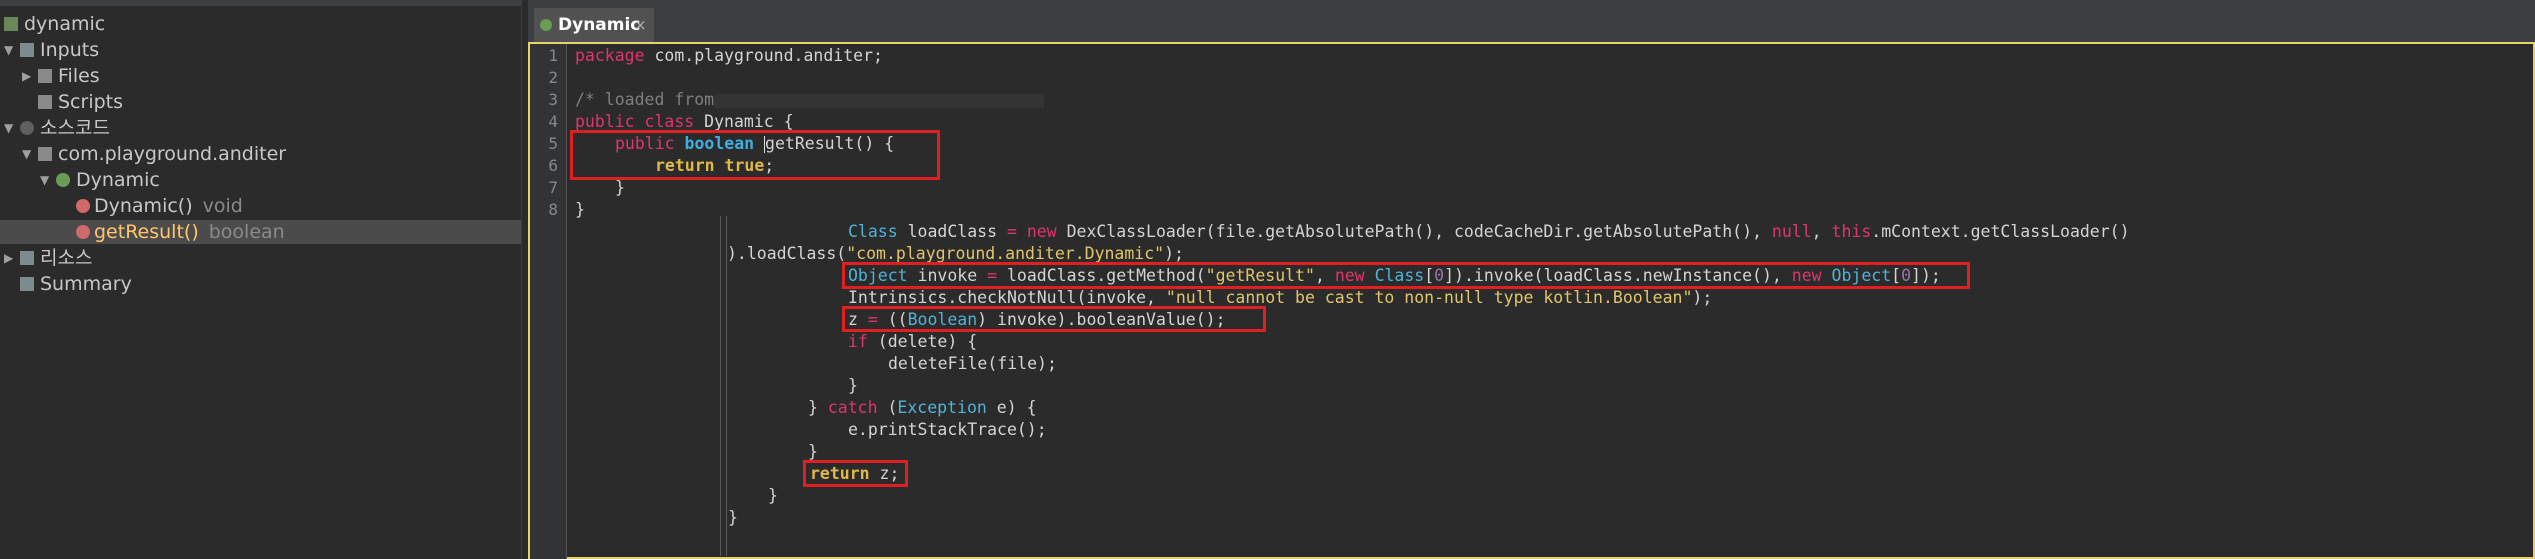 This screenshot has width=2535, height=559. Describe the element at coordinates (260, 258) in the screenshot. I see `tree-item-resources: ▶ 리소스` at that location.